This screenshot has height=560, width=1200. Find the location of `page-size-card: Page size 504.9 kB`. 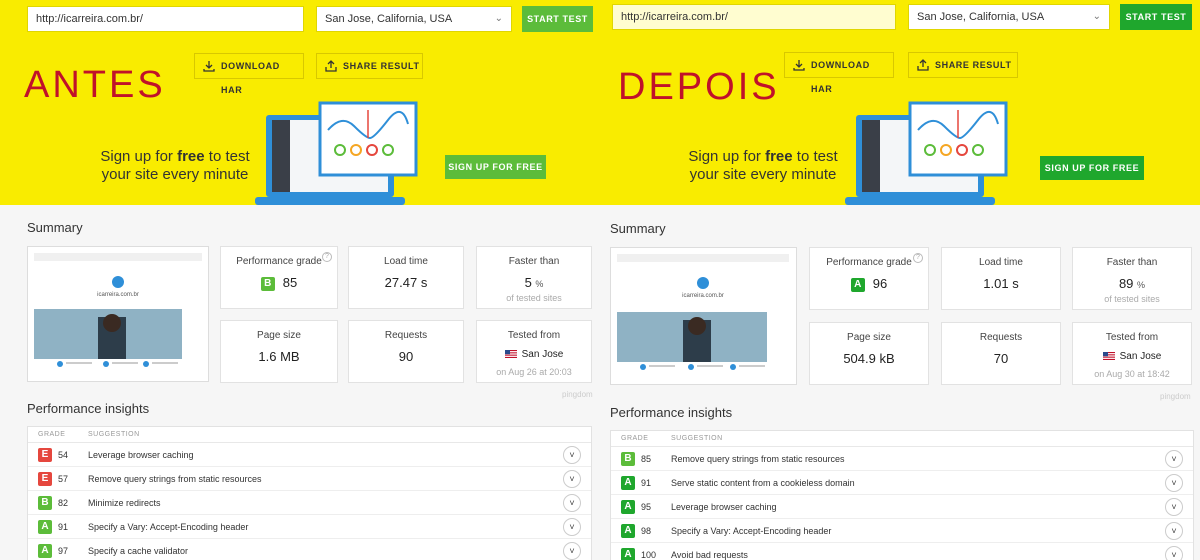

page-size-card: Page size 504.9 kB is located at coordinates (869, 353).